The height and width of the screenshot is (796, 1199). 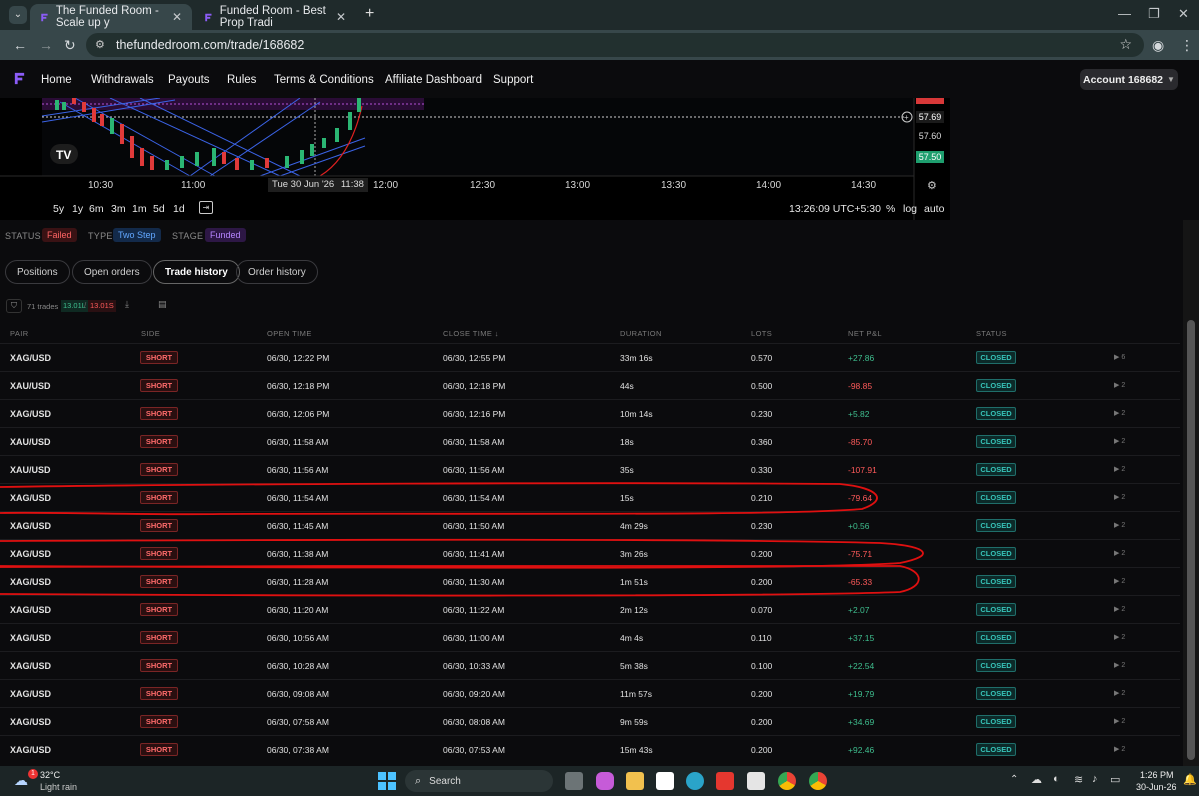 What do you see at coordinates (1156, 787) in the screenshot?
I see `clock-date: 30-Jun-26` at bounding box center [1156, 787].